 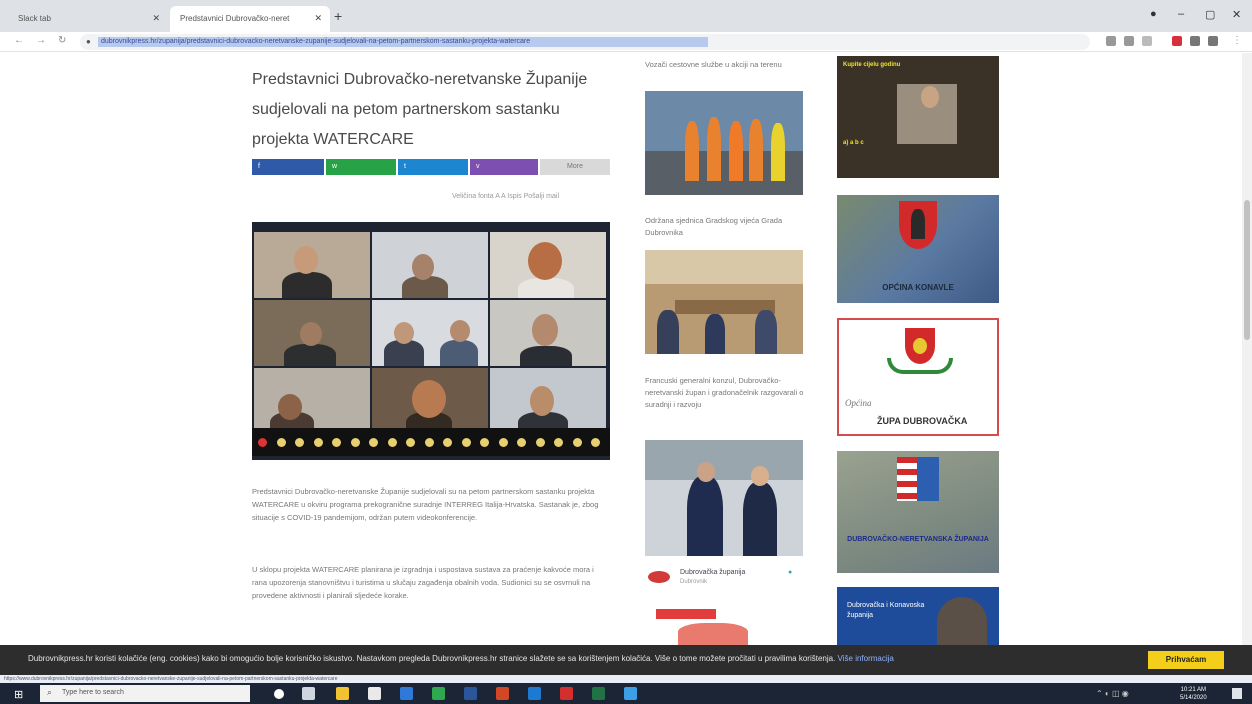 I want to click on outlook-icon, so click(x=534, y=693).